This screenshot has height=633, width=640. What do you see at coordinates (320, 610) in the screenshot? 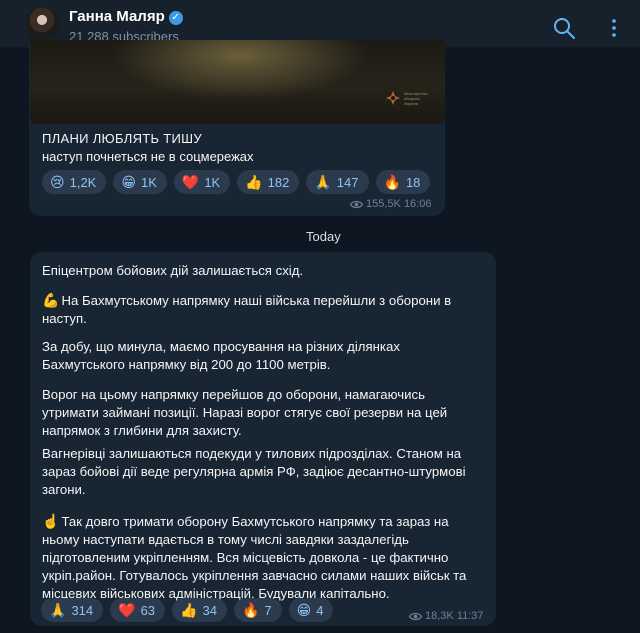
I see `reaction-count: 4` at bounding box center [320, 610].